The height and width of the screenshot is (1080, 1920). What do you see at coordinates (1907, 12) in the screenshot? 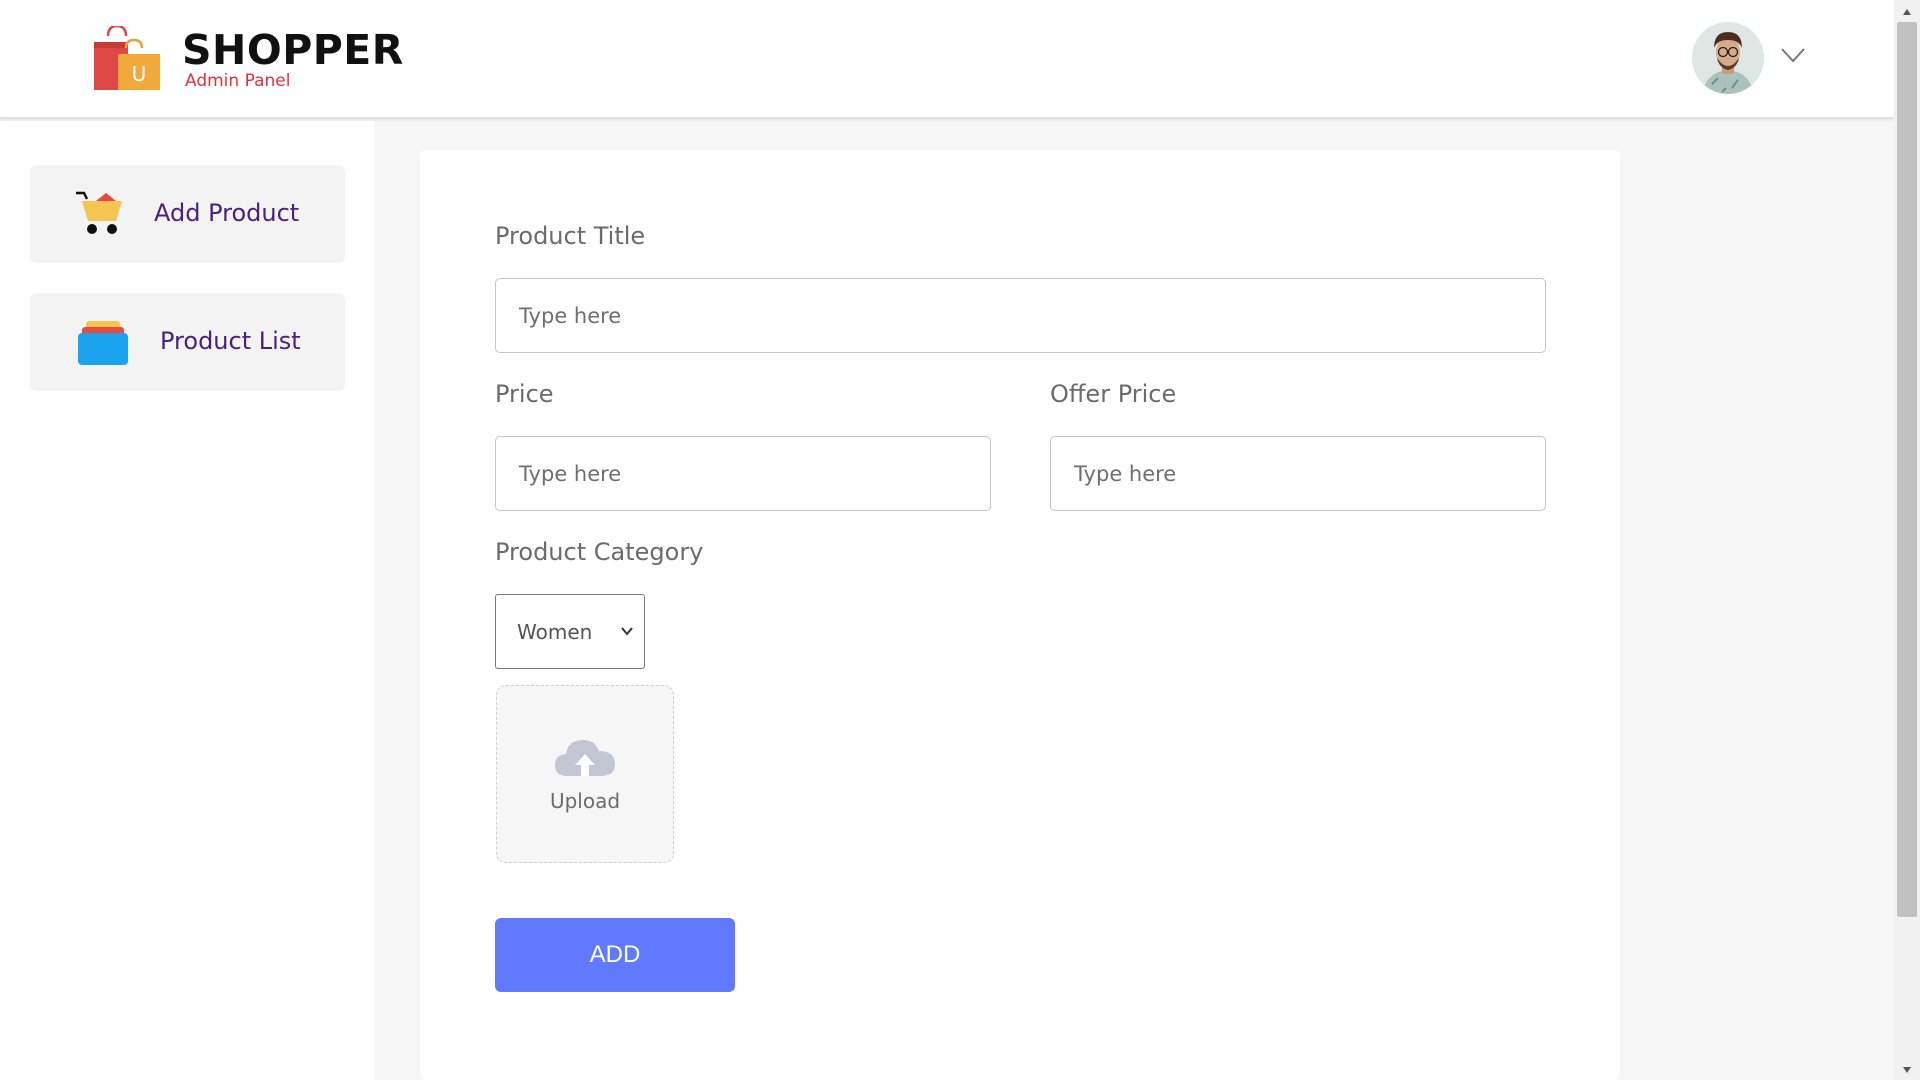
I see `scroll-up-arrow-icon` at bounding box center [1907, 12].